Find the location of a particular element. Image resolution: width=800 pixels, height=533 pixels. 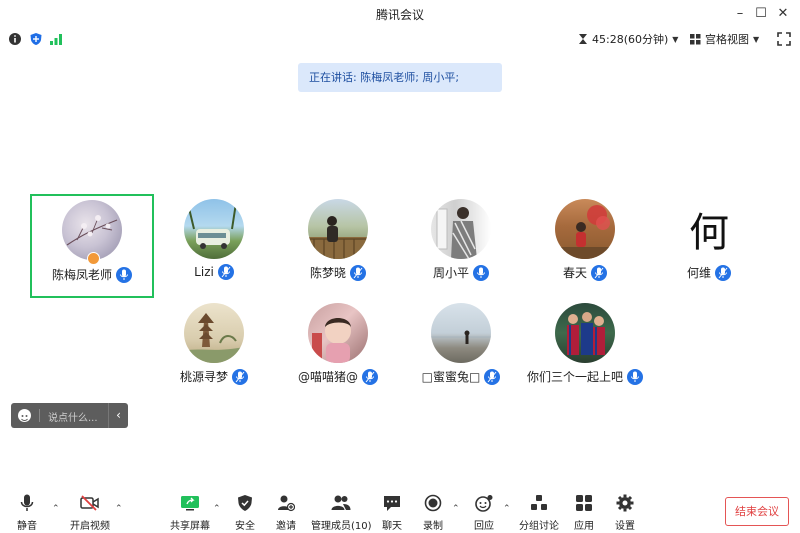

camera-off-icon is located at coordinates (89, 503).